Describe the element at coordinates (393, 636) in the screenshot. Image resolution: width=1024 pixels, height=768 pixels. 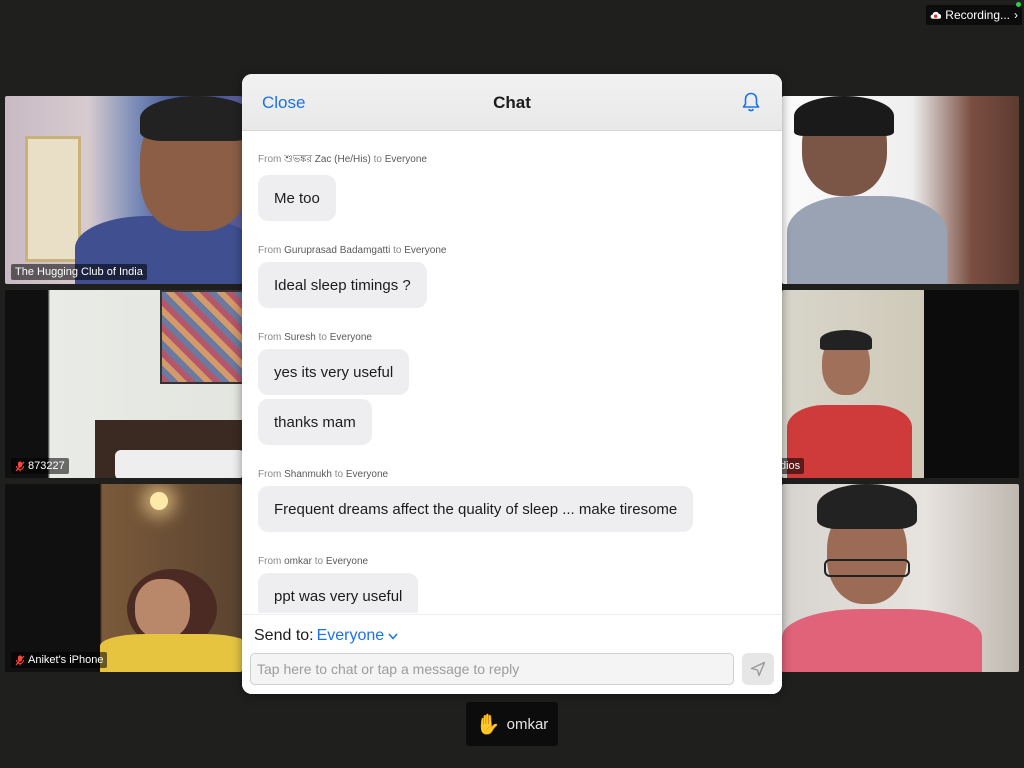
I see `chevron-down-icon` at that location.